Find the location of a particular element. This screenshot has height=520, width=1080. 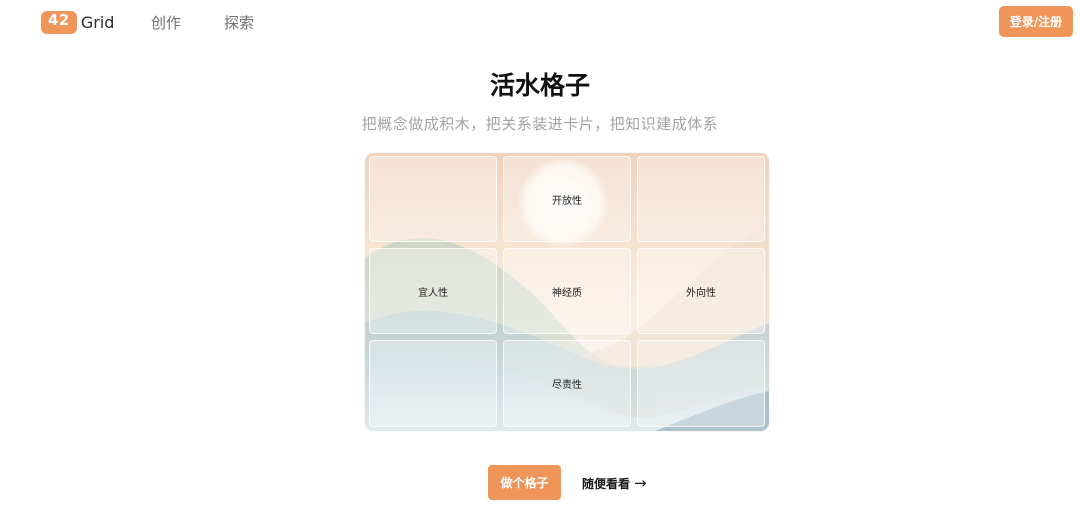

grid-cell-label: 外向性 is located at coordinates (701, 293).